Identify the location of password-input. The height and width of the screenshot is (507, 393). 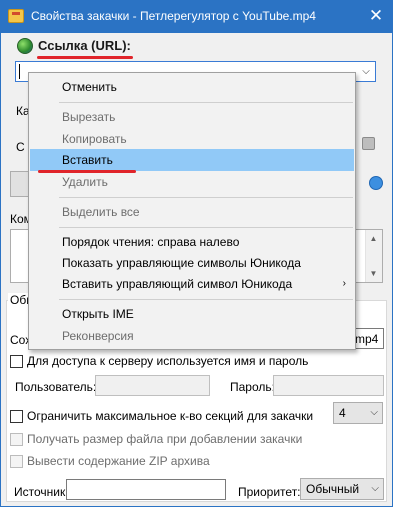
(328, 385).